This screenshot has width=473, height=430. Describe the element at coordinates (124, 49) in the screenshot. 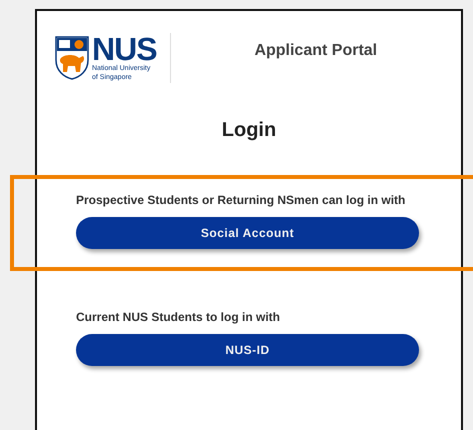

I see `logo-wordmark: NUS` at that location.